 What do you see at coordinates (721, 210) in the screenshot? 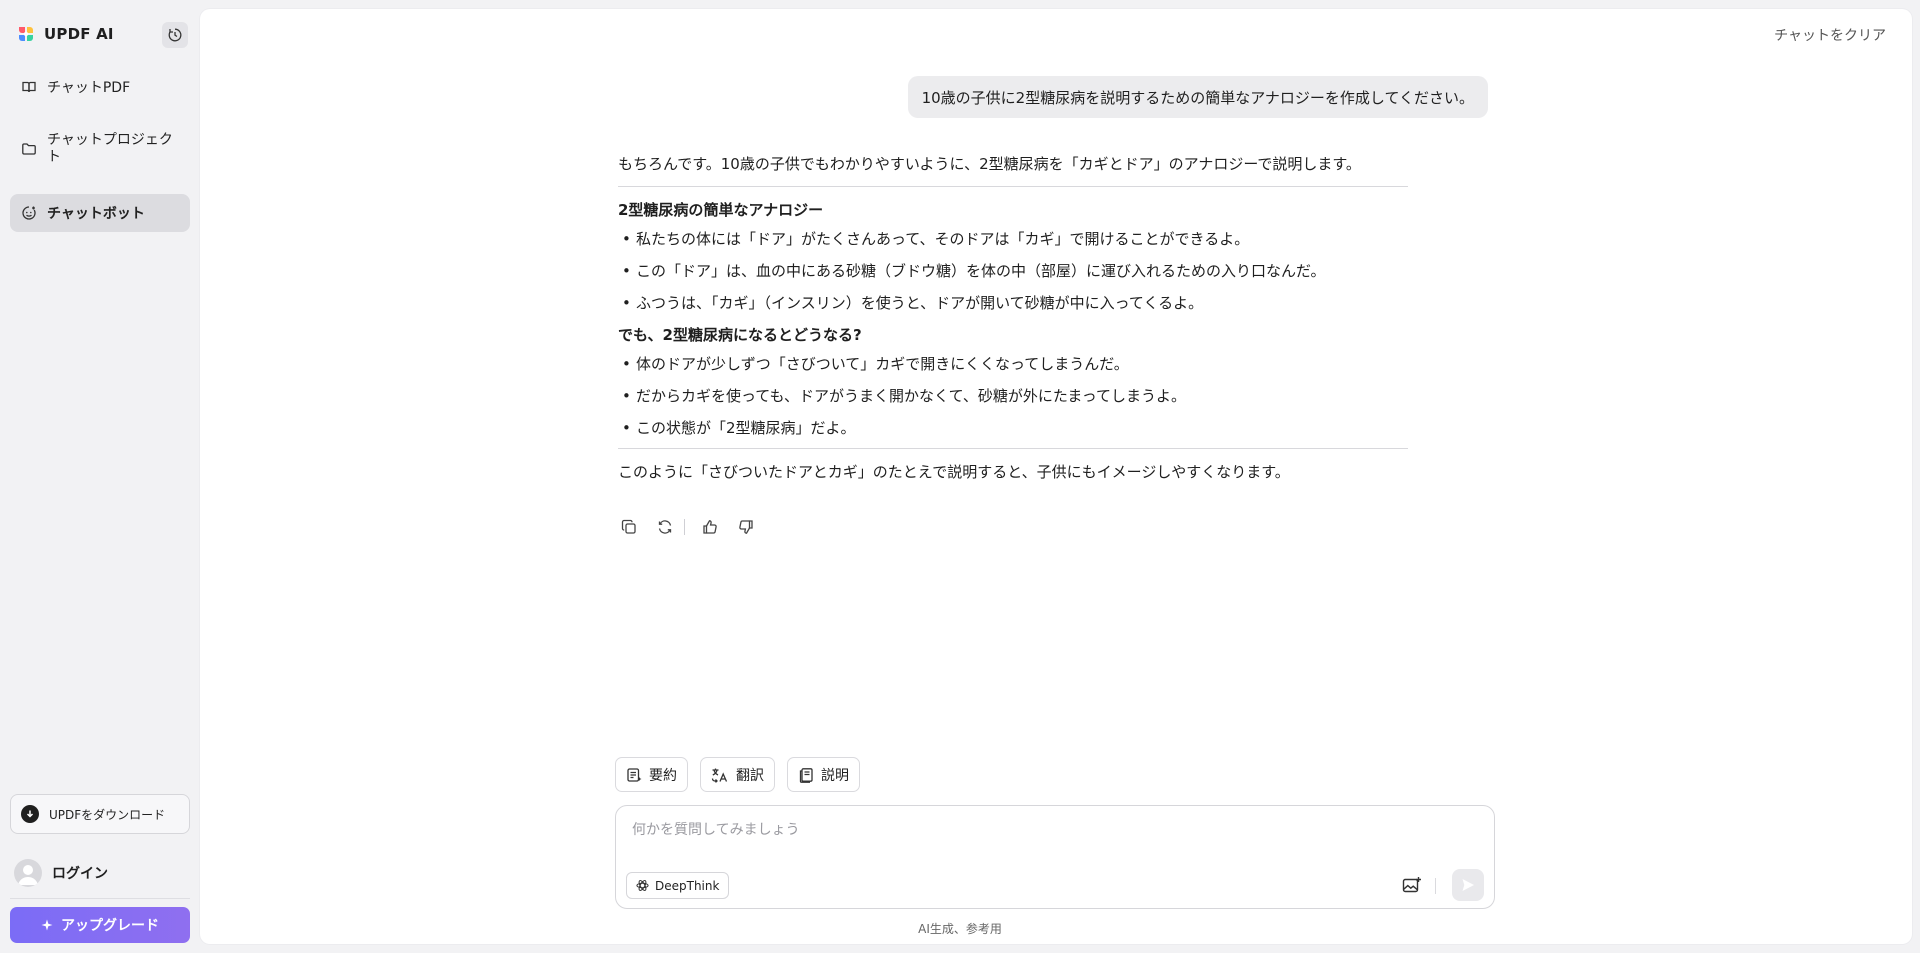
I see `answer-section-title: 2型糖尿病の簡単なアナロジー` at bounding box center [721, 210].